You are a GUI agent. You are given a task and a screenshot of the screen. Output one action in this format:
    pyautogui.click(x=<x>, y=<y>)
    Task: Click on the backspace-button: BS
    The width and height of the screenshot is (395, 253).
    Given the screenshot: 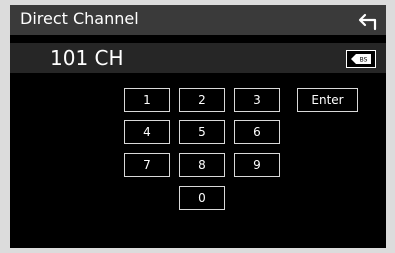 What is the action you would take?
    pyautogui.click(x=361, y=59)
    